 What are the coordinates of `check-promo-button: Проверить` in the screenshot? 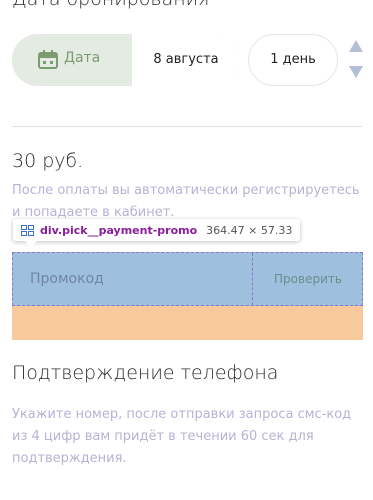 It's located at (308, 279).